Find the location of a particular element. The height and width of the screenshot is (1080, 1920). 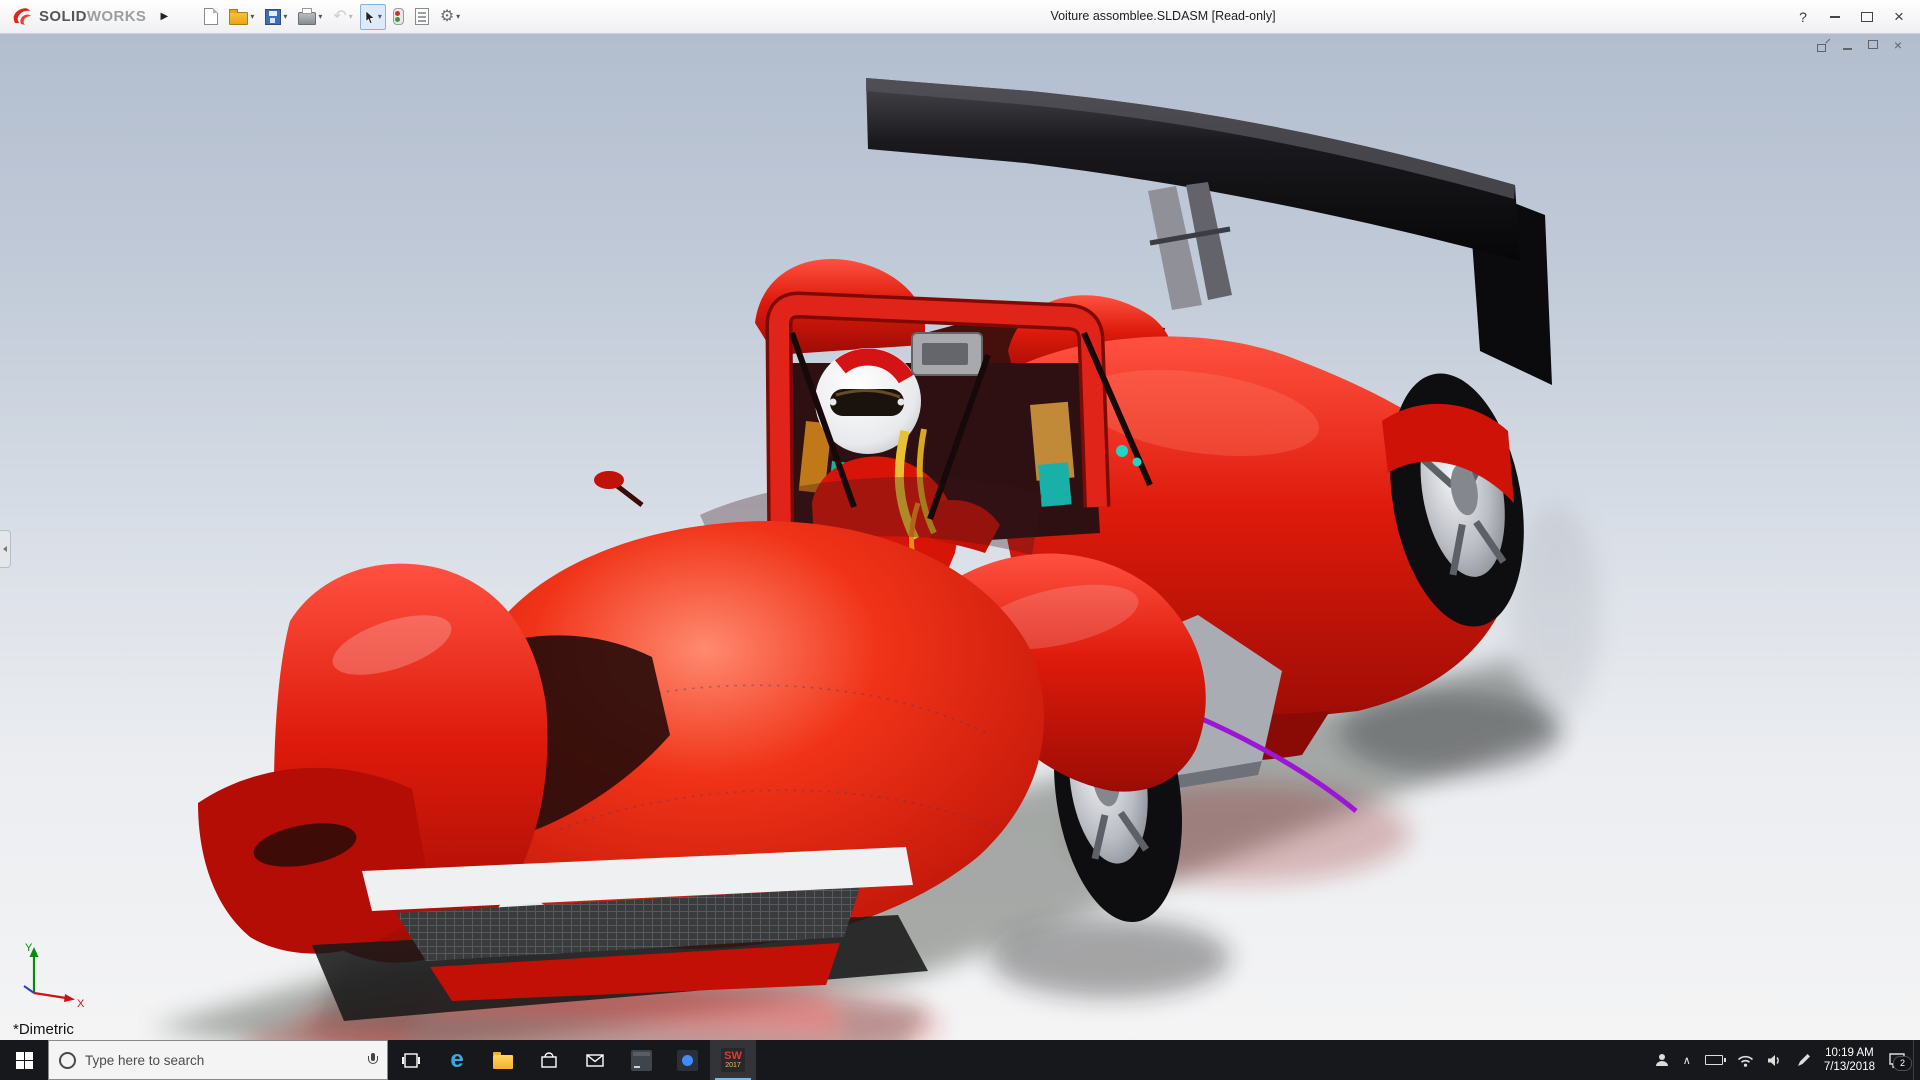

task-view-icon is located at coordinates (411, 1060).